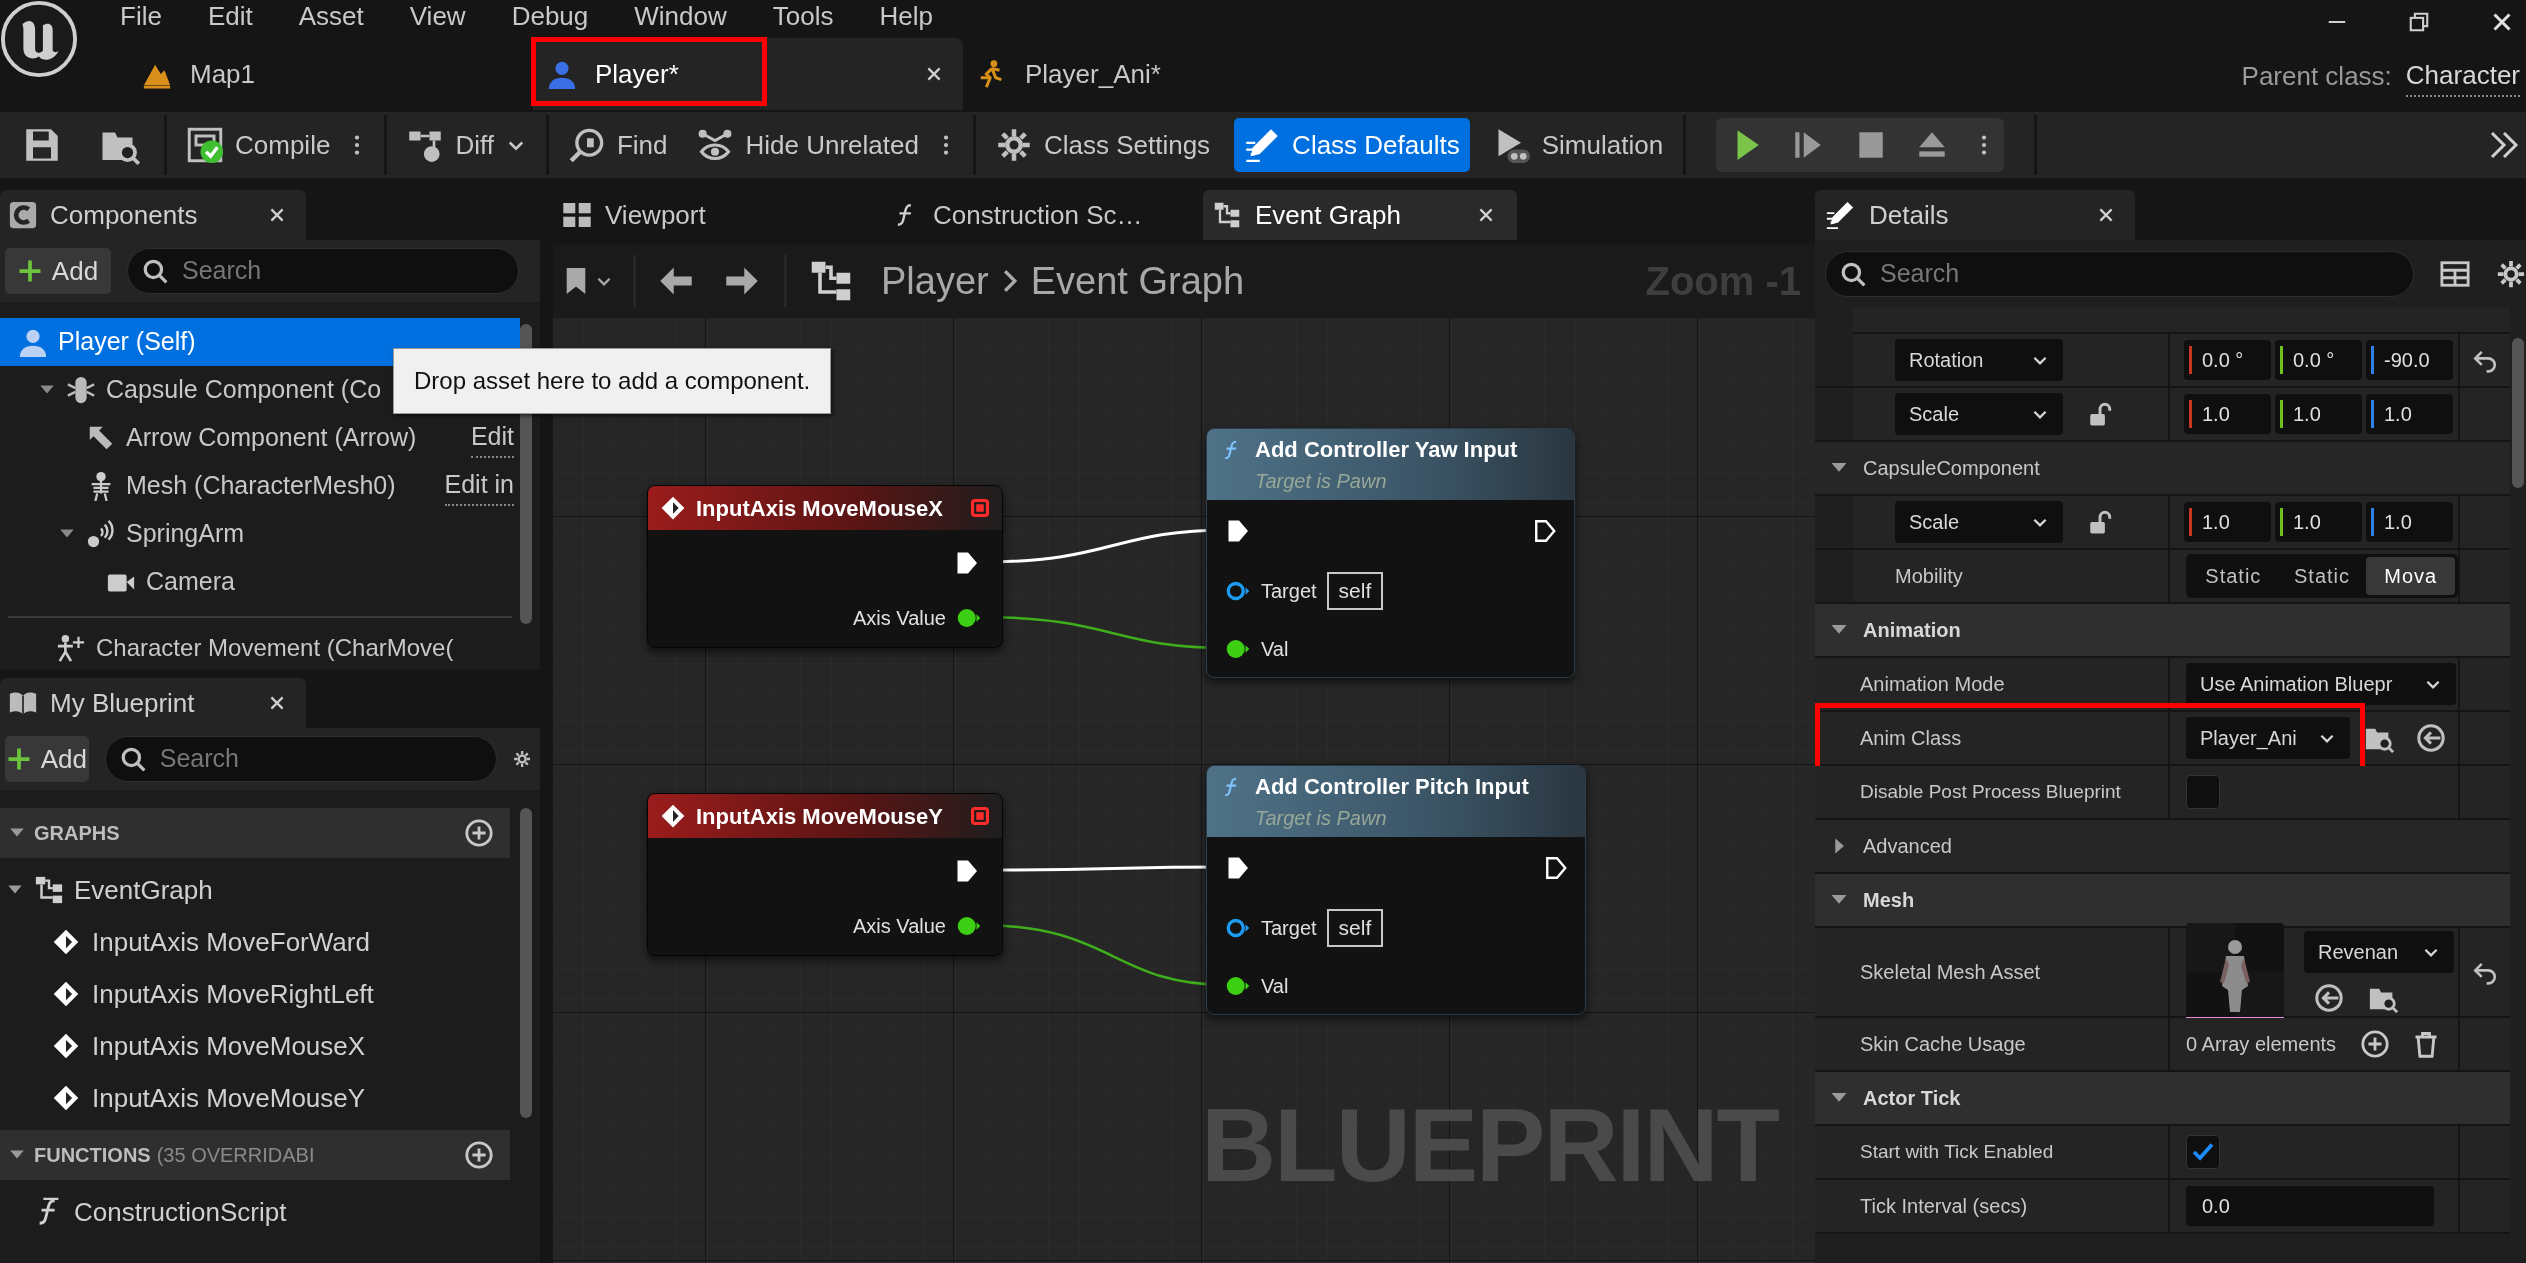 The height and width of the screenshot is (1263, 2526). Describe the element at coordinates (680, 16) in the screenshot. I see `menu-item: Window` at that location.